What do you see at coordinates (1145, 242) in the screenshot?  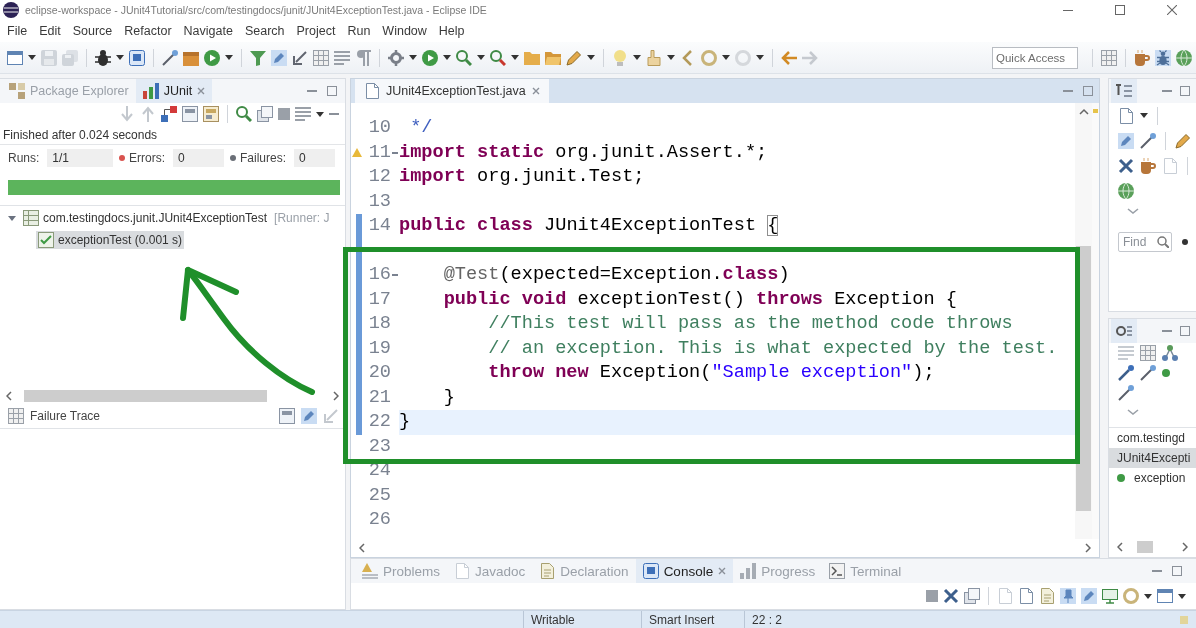 I see `find-field: Find` at bounding box center [1145, 242].